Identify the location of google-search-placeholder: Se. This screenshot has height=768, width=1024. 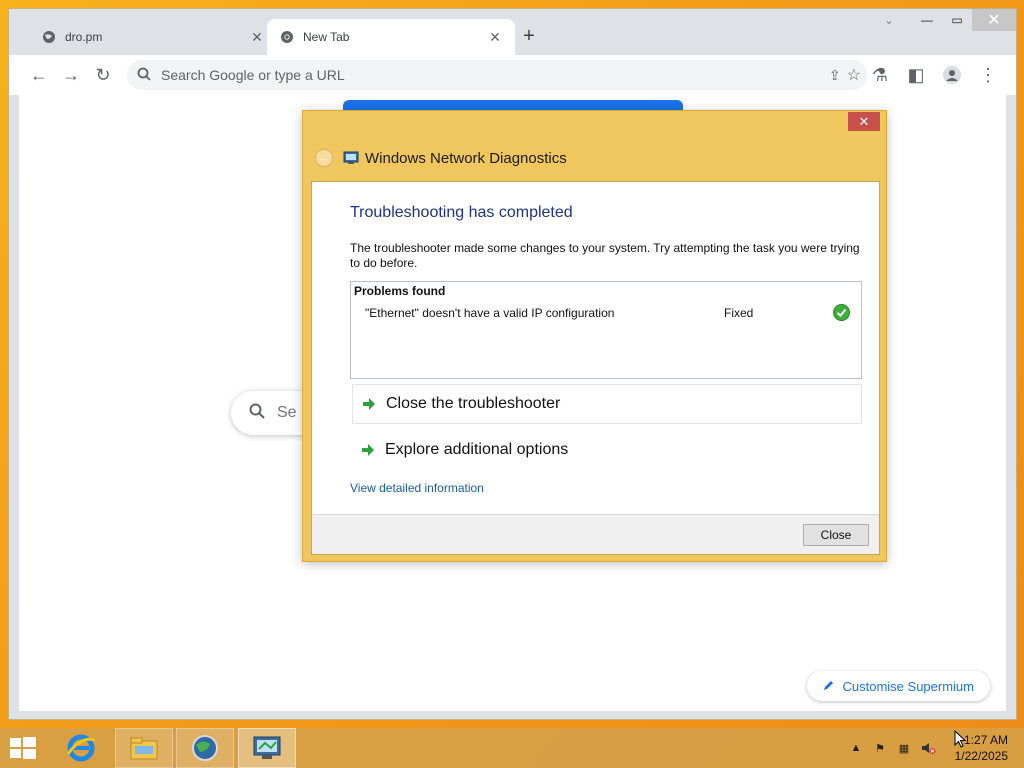
(287, 412).